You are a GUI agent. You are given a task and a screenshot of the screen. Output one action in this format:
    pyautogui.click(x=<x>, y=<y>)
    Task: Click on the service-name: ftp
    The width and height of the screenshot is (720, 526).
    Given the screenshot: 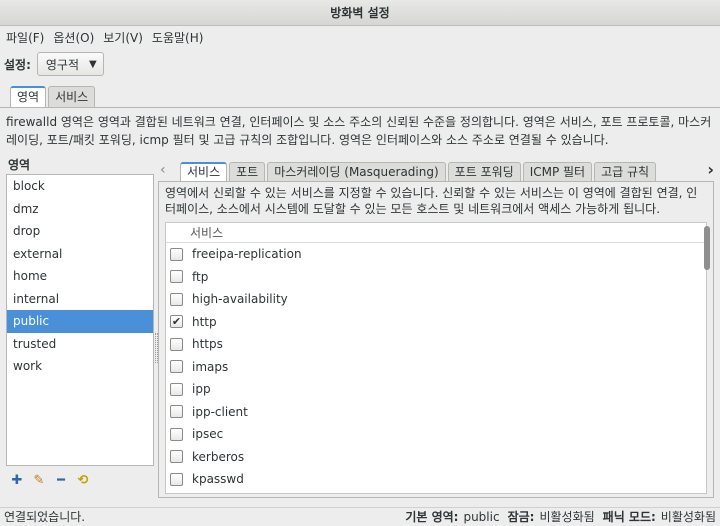 What is the action you would take?
    pyautogui.click(x=200, y=276)
    